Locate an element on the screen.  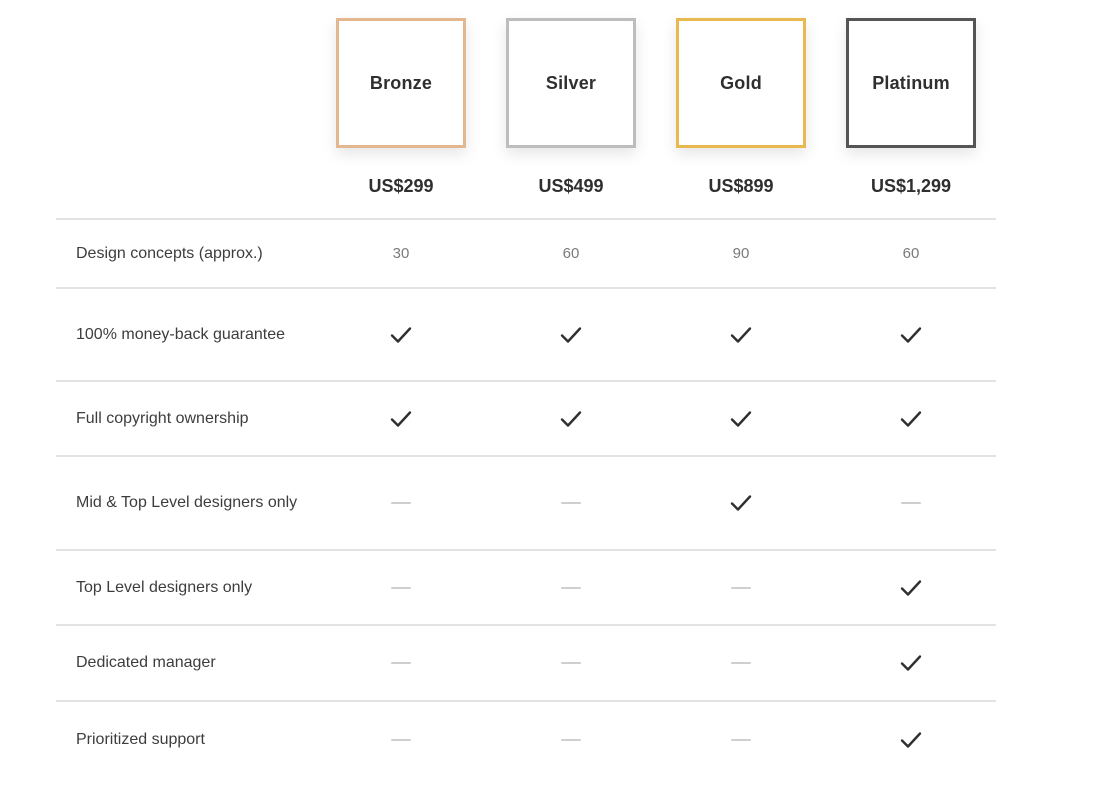
plan-badge-silver: Silver is located at coordinates (571, 83).